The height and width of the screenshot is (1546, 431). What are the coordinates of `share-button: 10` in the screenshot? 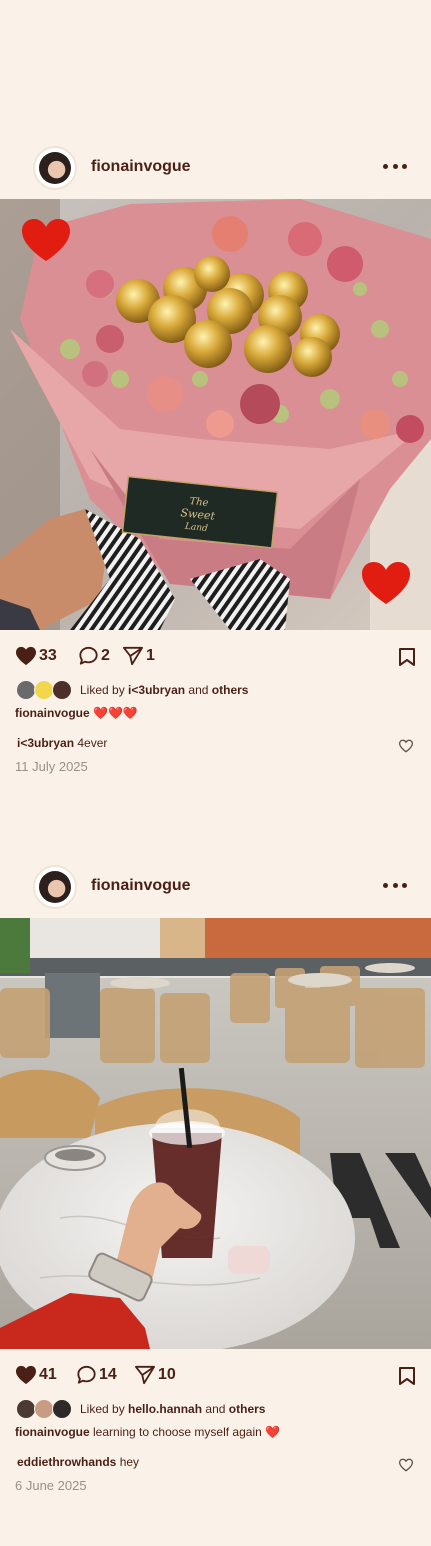 It's located at (155, 1375).